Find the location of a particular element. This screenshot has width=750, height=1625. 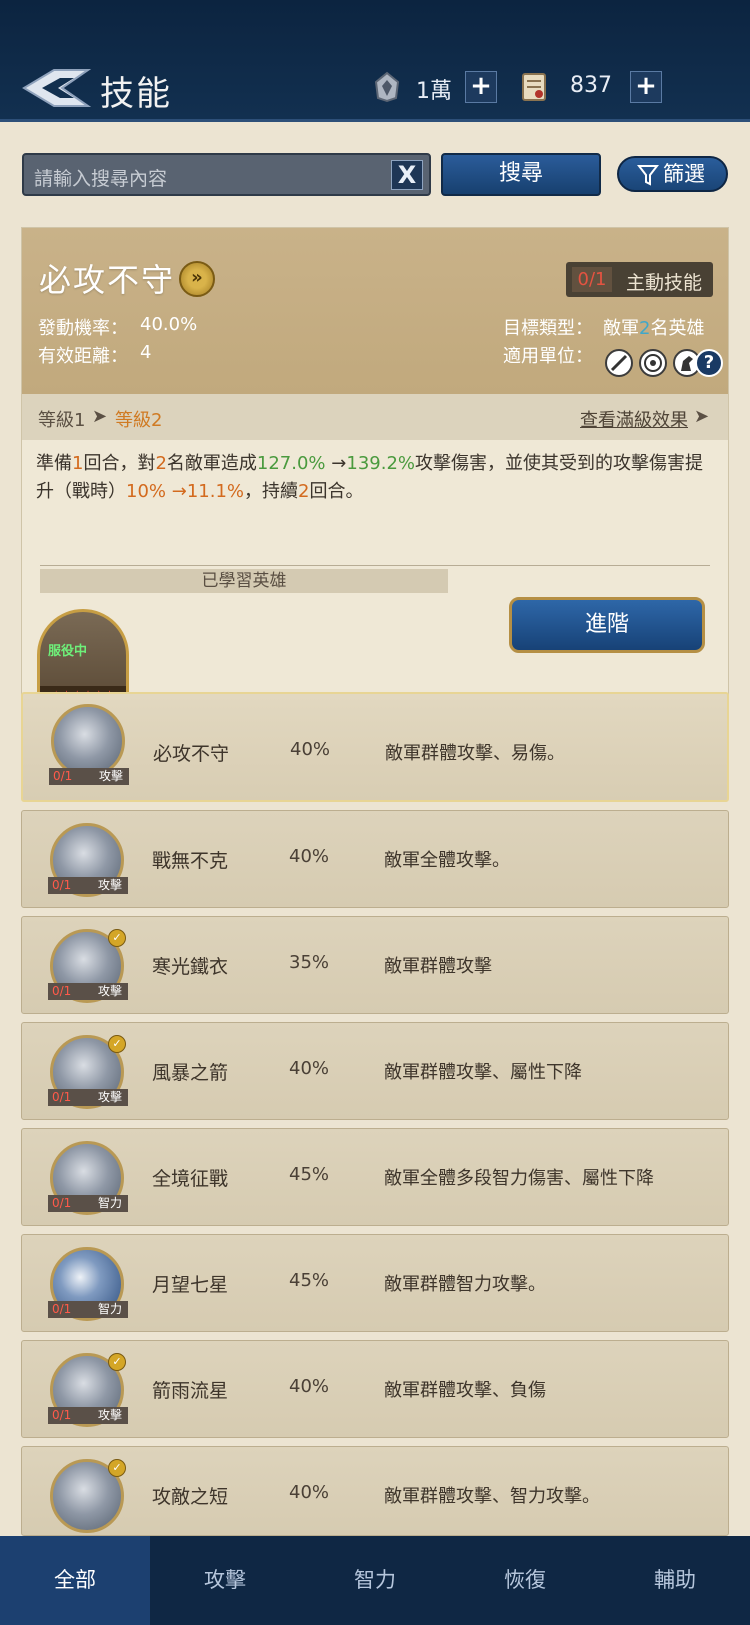

help-icon: ? is located at coordinates (709, 363).